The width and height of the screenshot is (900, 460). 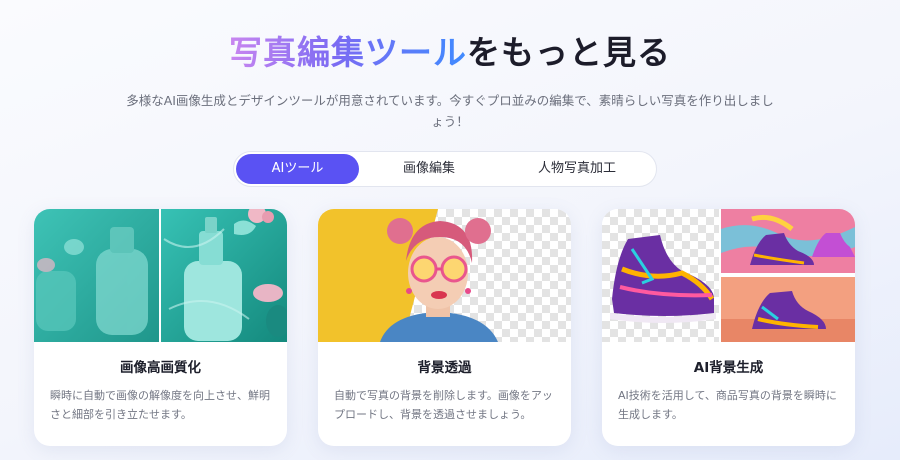 What do you see at coordinates (728, 368) in the screenshot?
I see `card-title: AI背景生成` at bounding box center [728, 368].